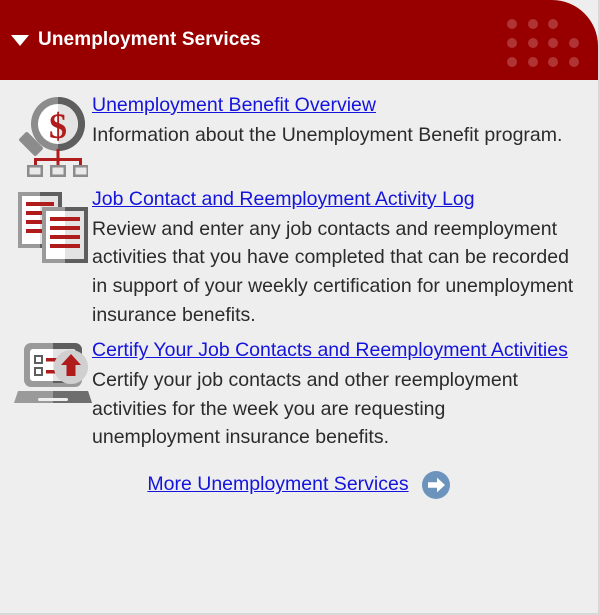 This screenshot has width=600, height=615. Describe the element at coordinates (543, 42) in the screenshot. I see `dot-grid-decoration-icon` at that location.